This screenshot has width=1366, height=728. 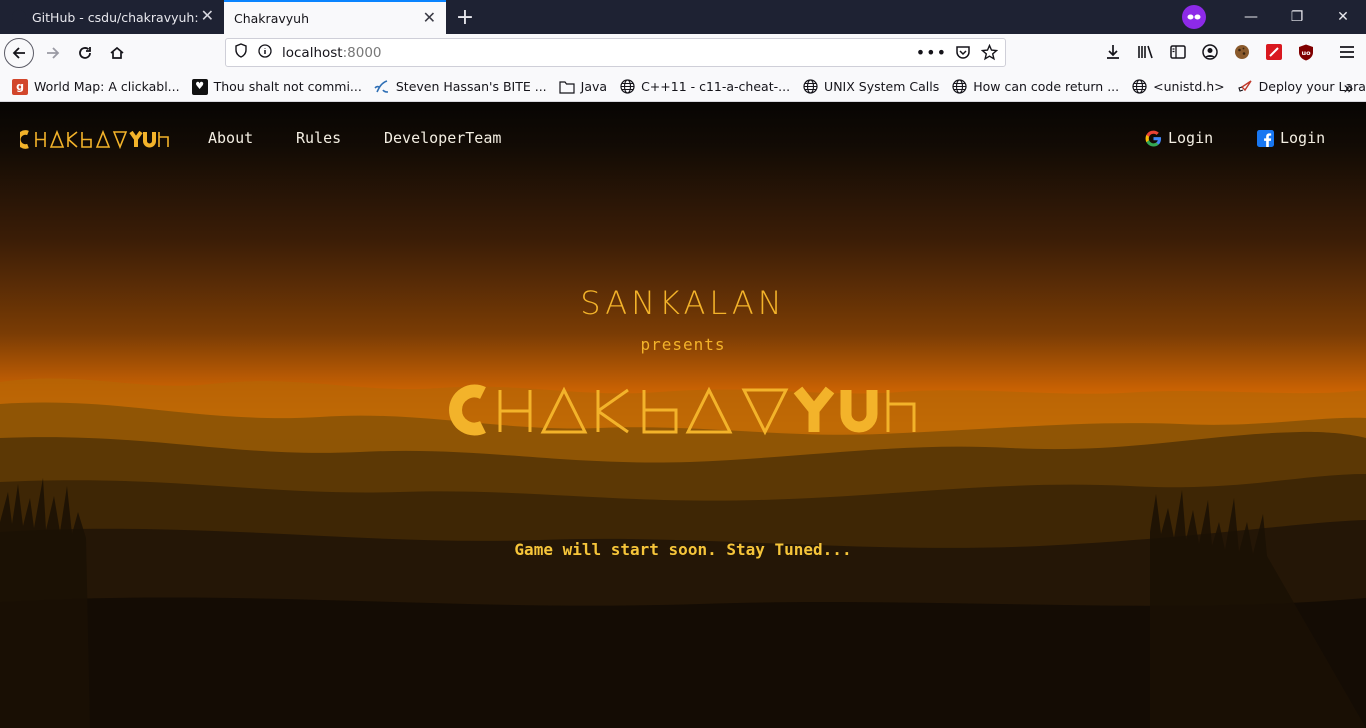 I want to click on pocket-icon, so click(x=963, y=54).